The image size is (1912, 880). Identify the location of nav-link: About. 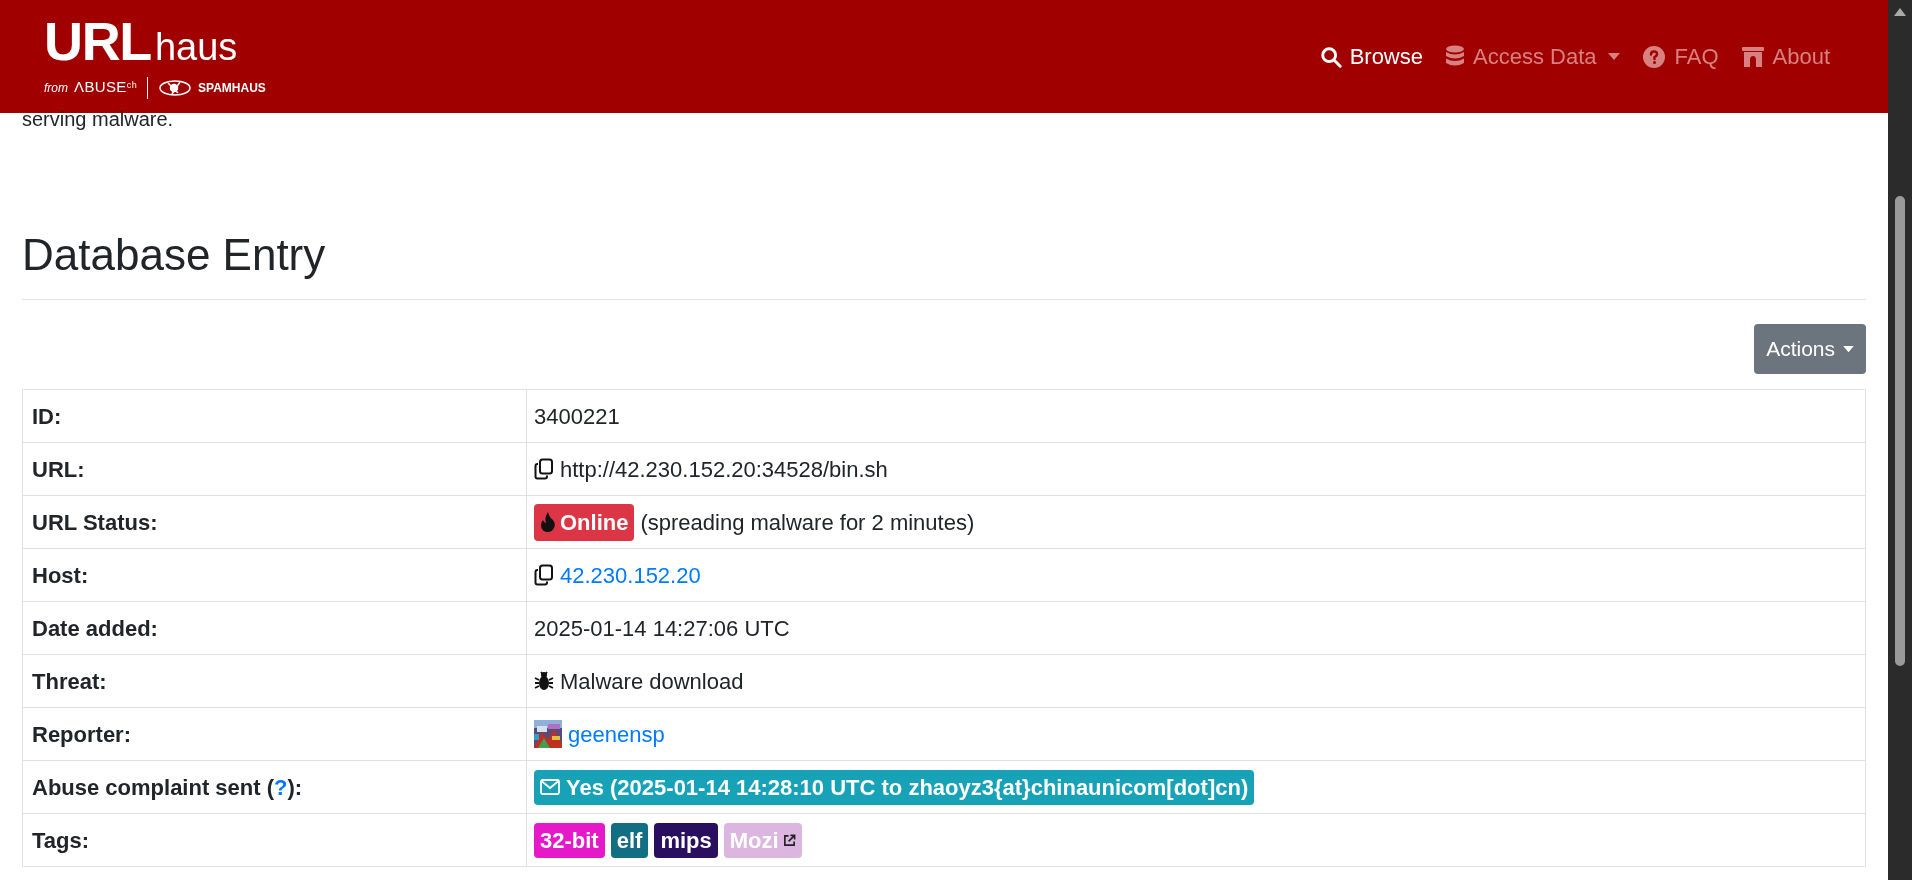
(1785, 56).